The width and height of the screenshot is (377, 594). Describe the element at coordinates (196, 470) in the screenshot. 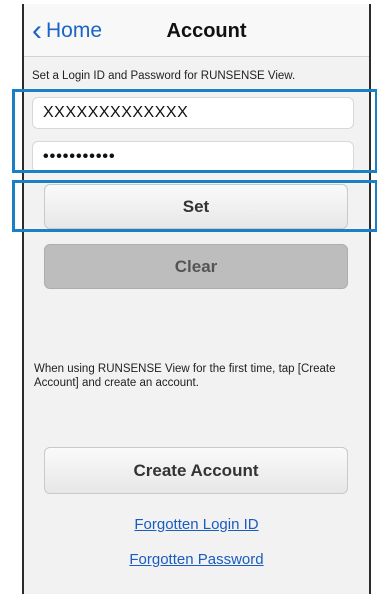

I see `create-account-button: Create Account` at that location.